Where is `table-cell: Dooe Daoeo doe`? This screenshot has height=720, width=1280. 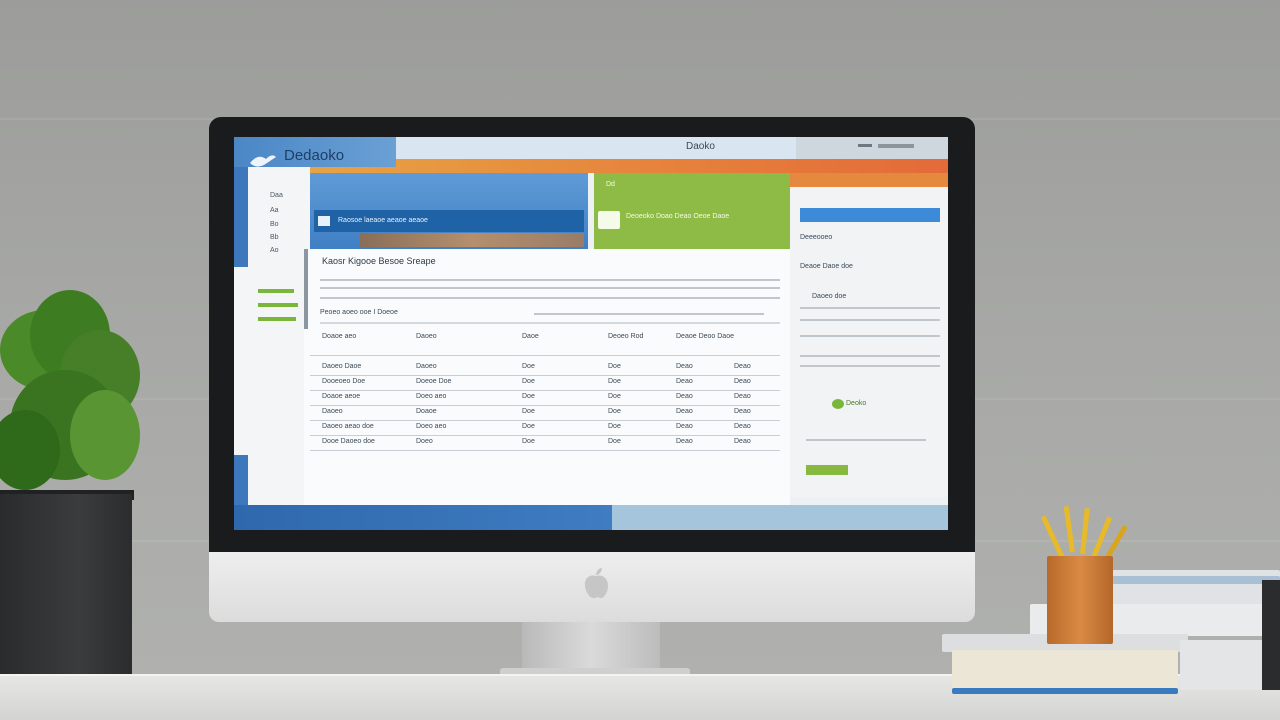 table-cell: Dooe Daoeo doe is located at coordinates (348, 441).